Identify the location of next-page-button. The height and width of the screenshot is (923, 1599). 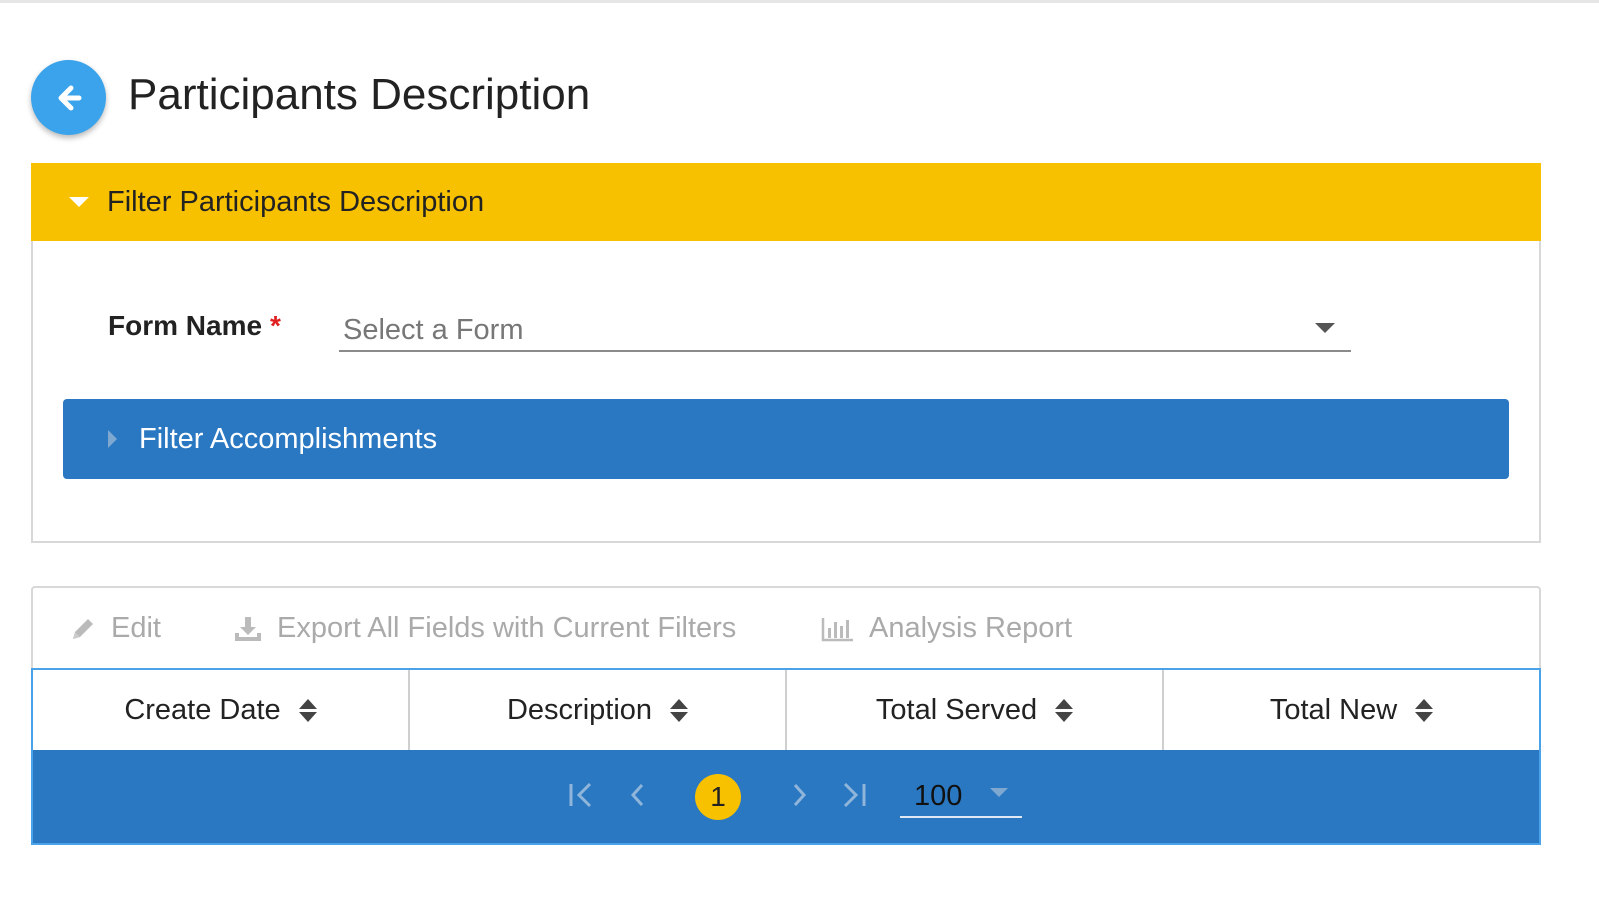
(799, 797).